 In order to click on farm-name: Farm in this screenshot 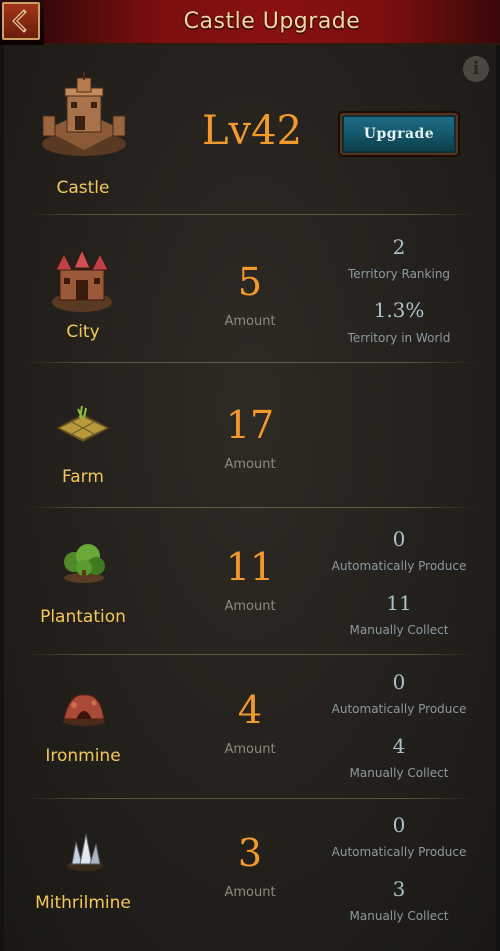, I will do `click(83, 477)`.